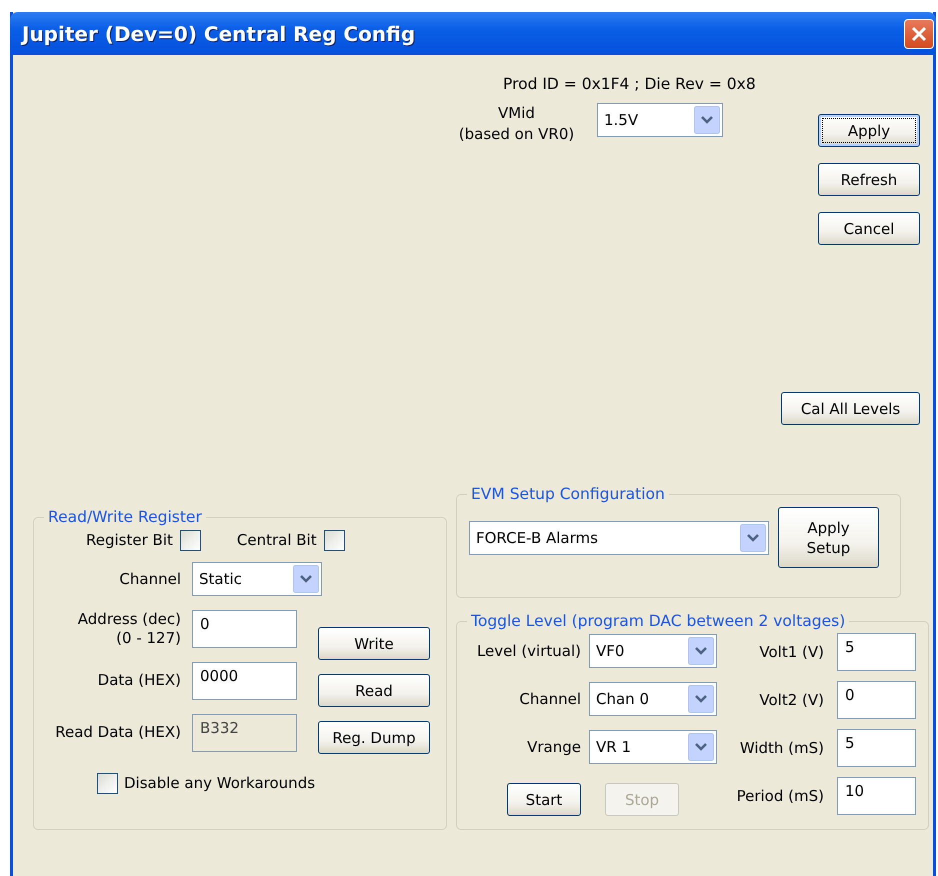 The image size is (938, 876). Describe the element at coordinates (568, 494) in the screenshot. I see `group-title: EVM Setup Configuration` at that location.